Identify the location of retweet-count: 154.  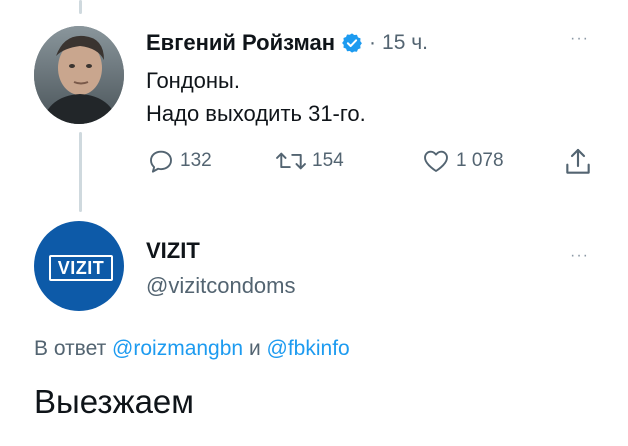
(328, 160).